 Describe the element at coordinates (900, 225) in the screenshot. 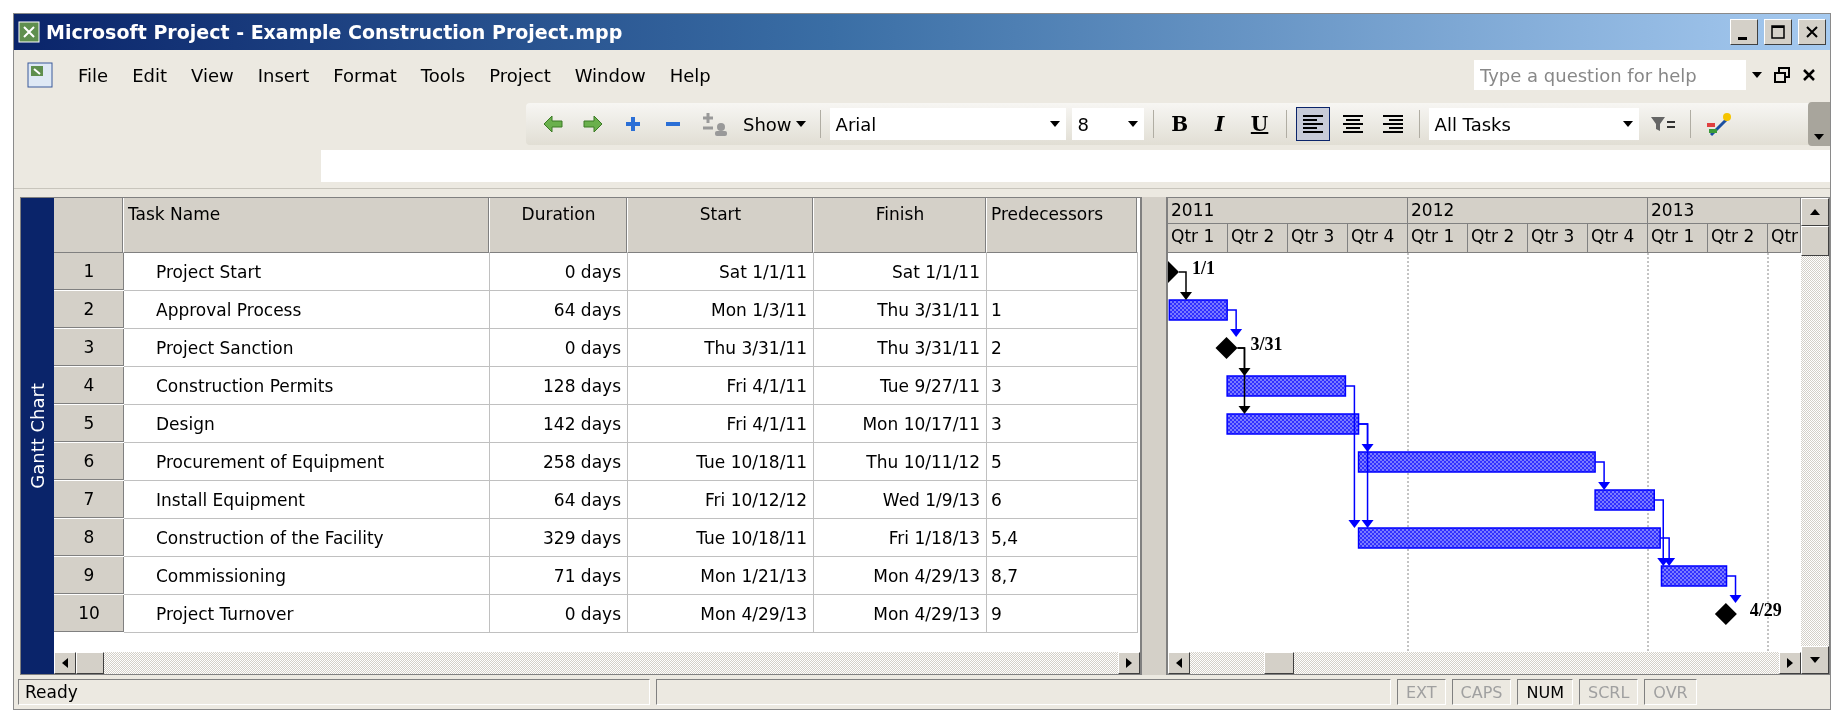

I see `column-header: Finish` at that location.